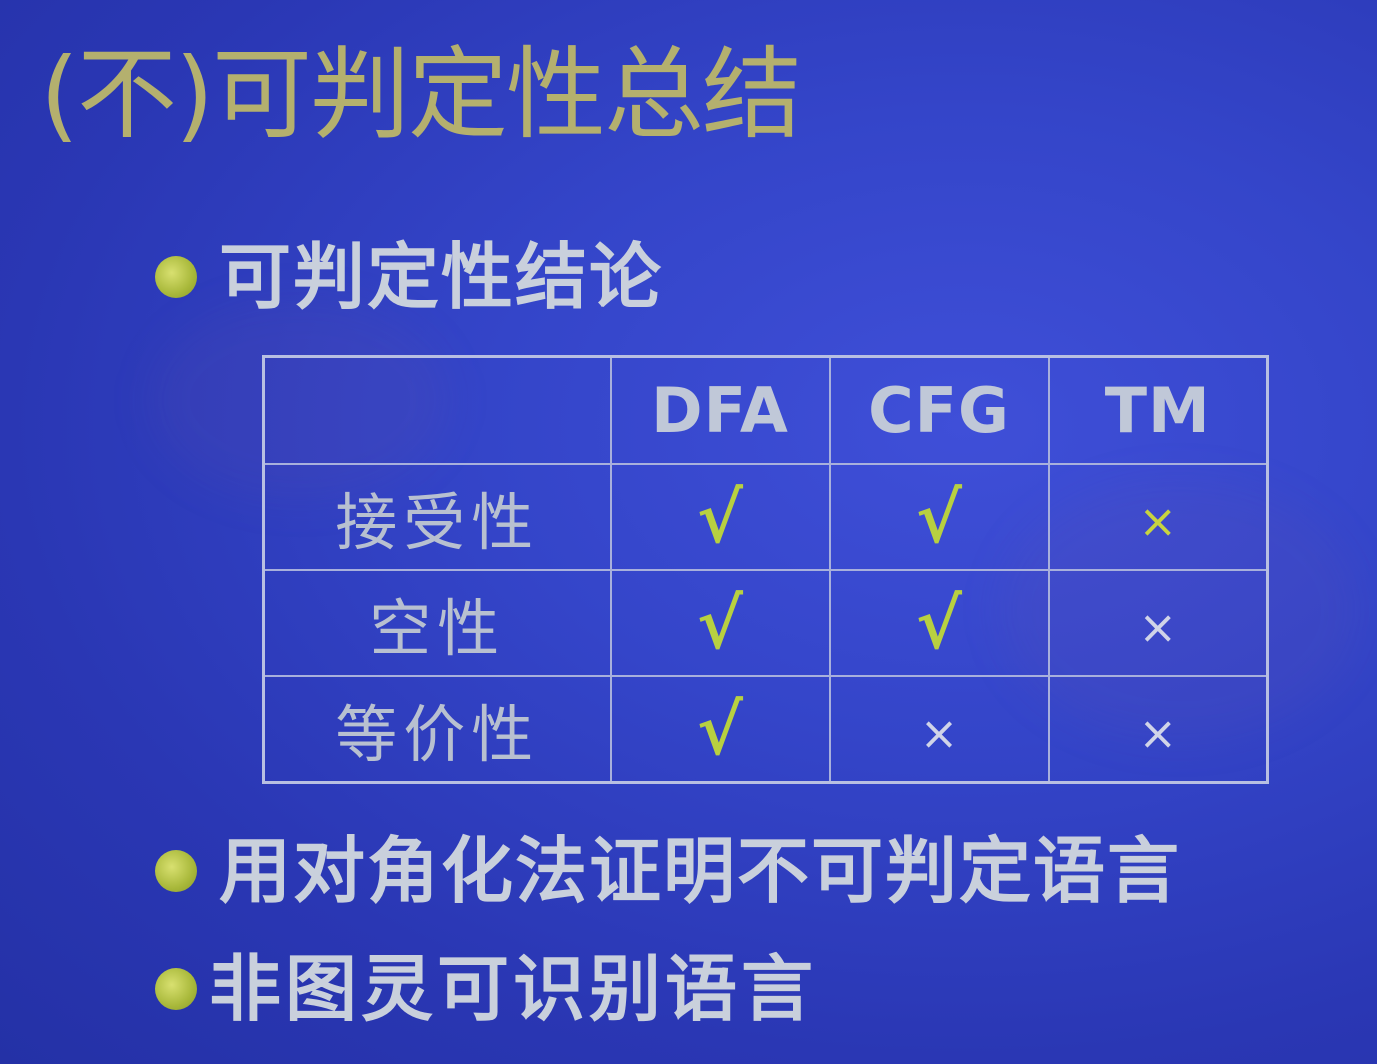 This screenshot has height=1064, width=1377. What do you see at coordinates (437, 729) in the screenshot?
I see `row-label: 等价性` at bounding box center [437, 729].